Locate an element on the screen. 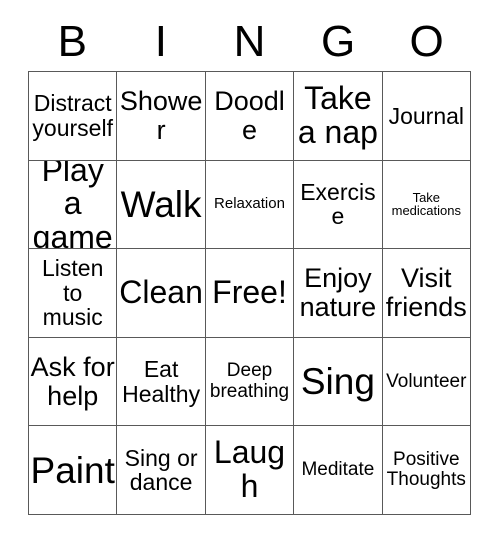 The width and height of the screenshot is (500, 544). bingo-cell: Laugh is located at coordinates (250, 470).